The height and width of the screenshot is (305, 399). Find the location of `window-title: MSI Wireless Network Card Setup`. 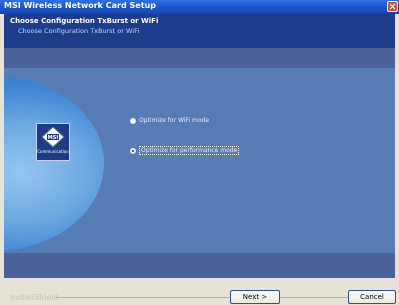

window-title: MSI Wireless Network Card Setup is located at coordinates (80, 5).